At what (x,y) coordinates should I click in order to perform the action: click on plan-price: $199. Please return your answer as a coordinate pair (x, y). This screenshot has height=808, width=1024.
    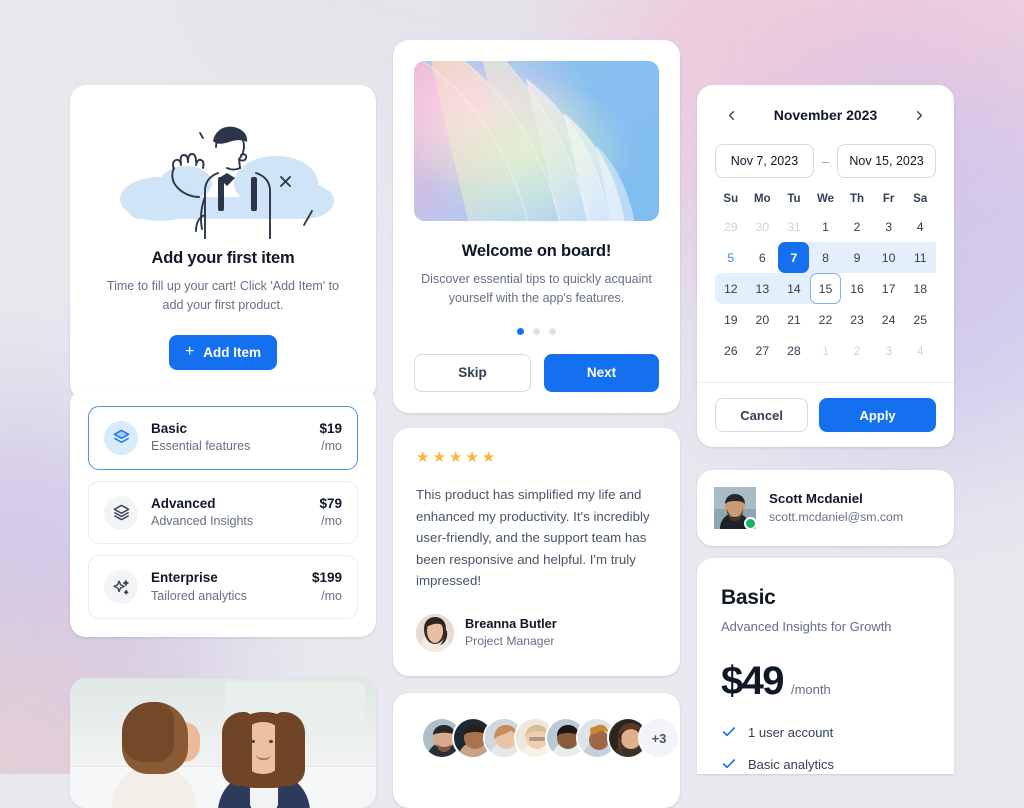
    Looking at the image, I should click on (326, 578).